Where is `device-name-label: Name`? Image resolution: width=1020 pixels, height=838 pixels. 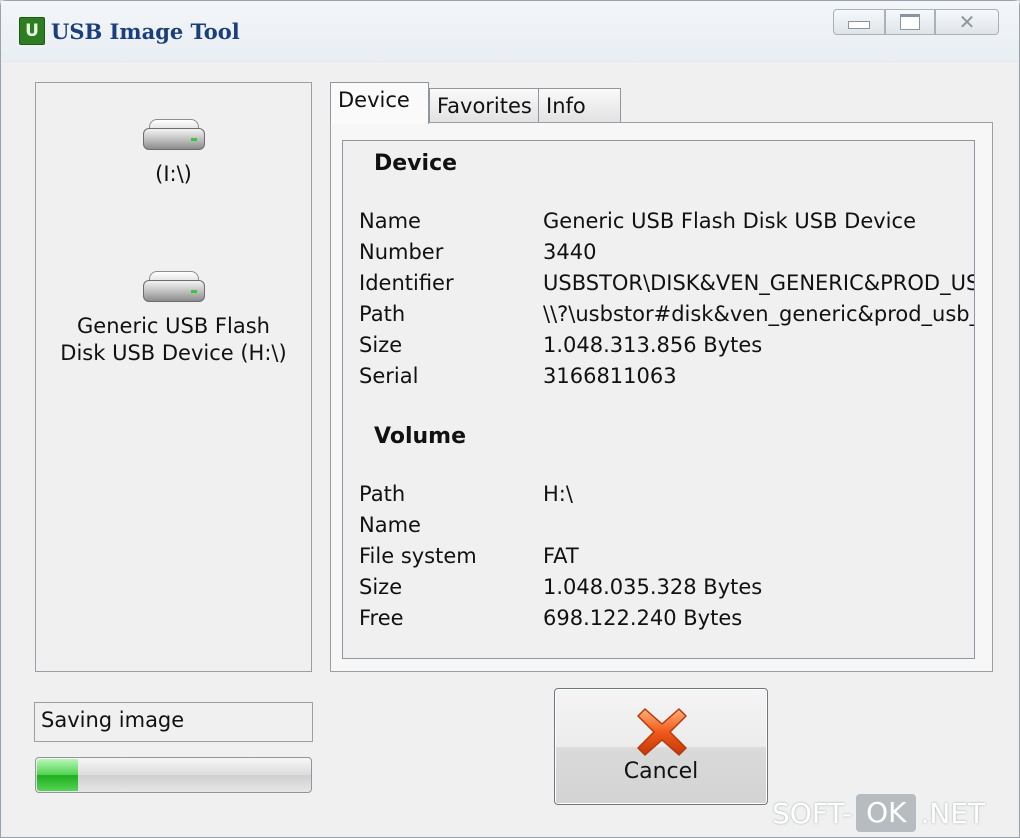 device-name-label: Name is located at coordinates (390, 221).